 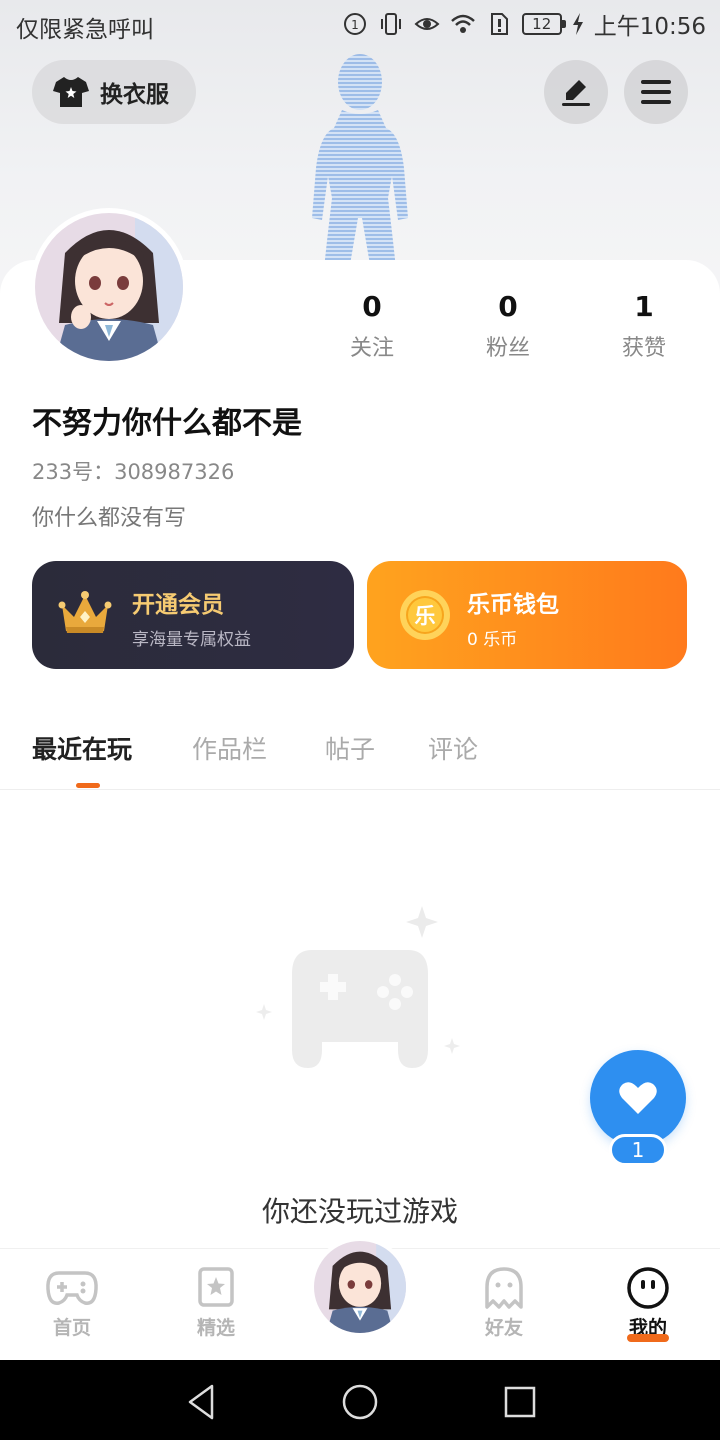 I want to click on wallet-balance: 0 乐币, so click(x=492, y=640).